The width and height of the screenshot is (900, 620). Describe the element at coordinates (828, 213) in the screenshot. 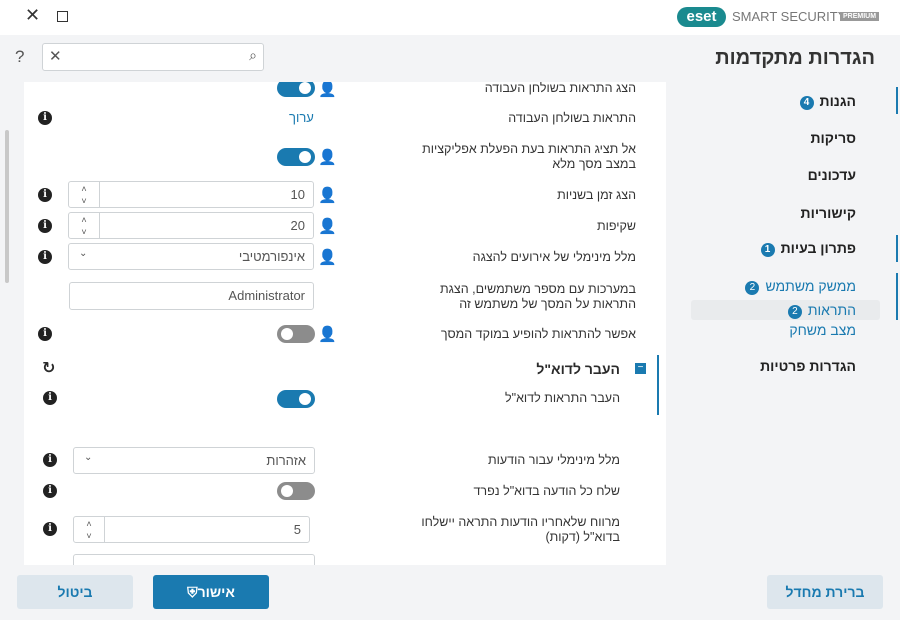

I see `sidebar-item-connectivity: קישוריות` at that location.